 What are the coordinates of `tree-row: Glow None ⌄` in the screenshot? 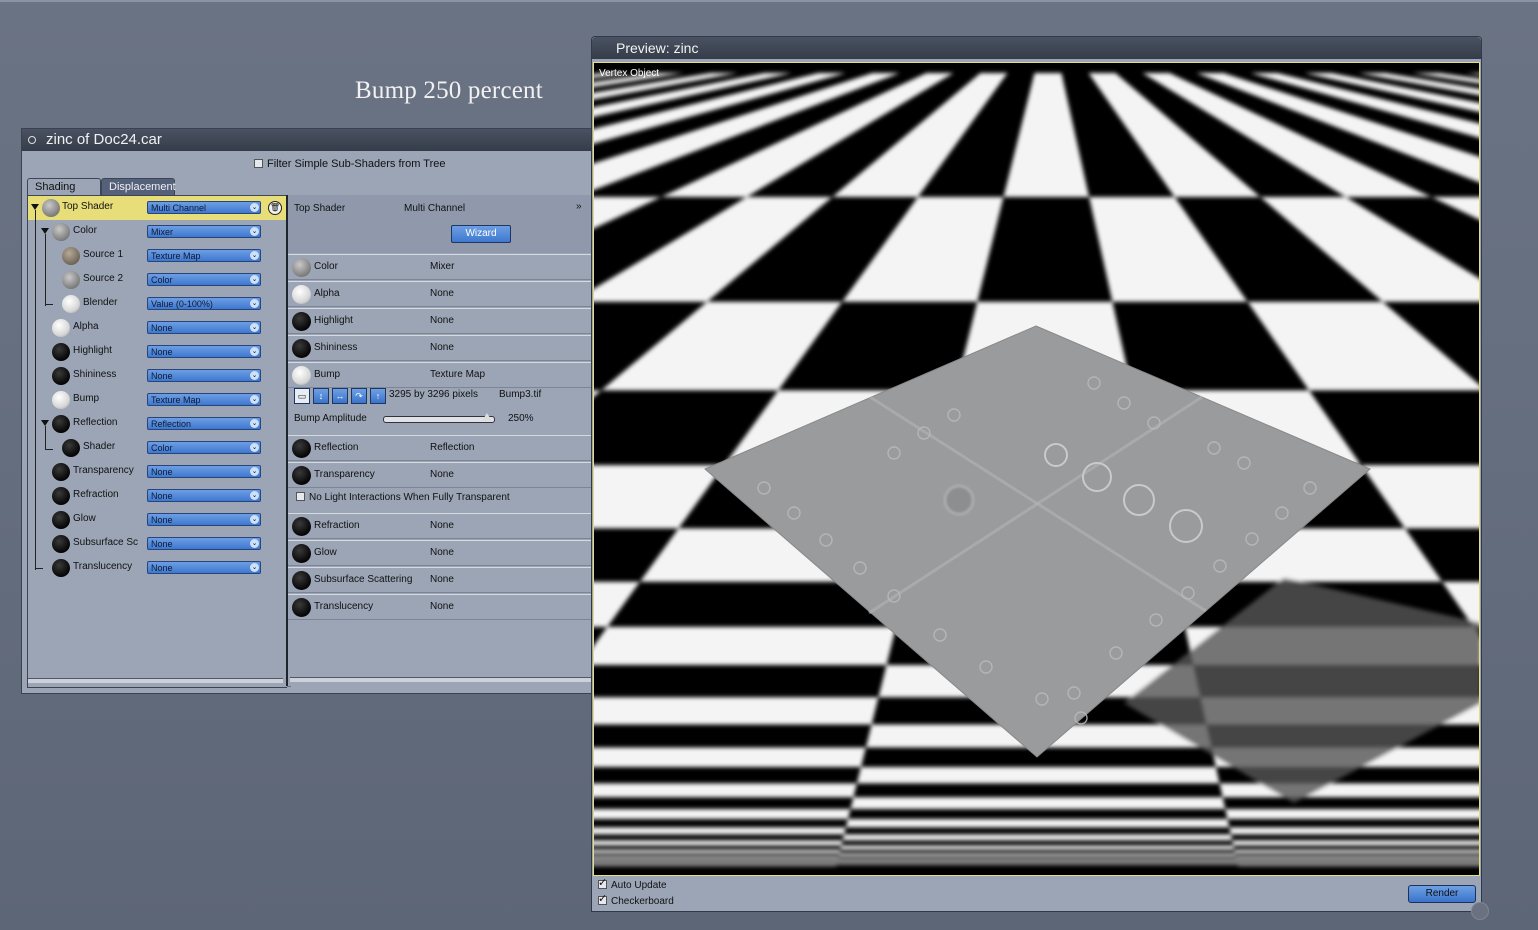 It's located at (157, 520).